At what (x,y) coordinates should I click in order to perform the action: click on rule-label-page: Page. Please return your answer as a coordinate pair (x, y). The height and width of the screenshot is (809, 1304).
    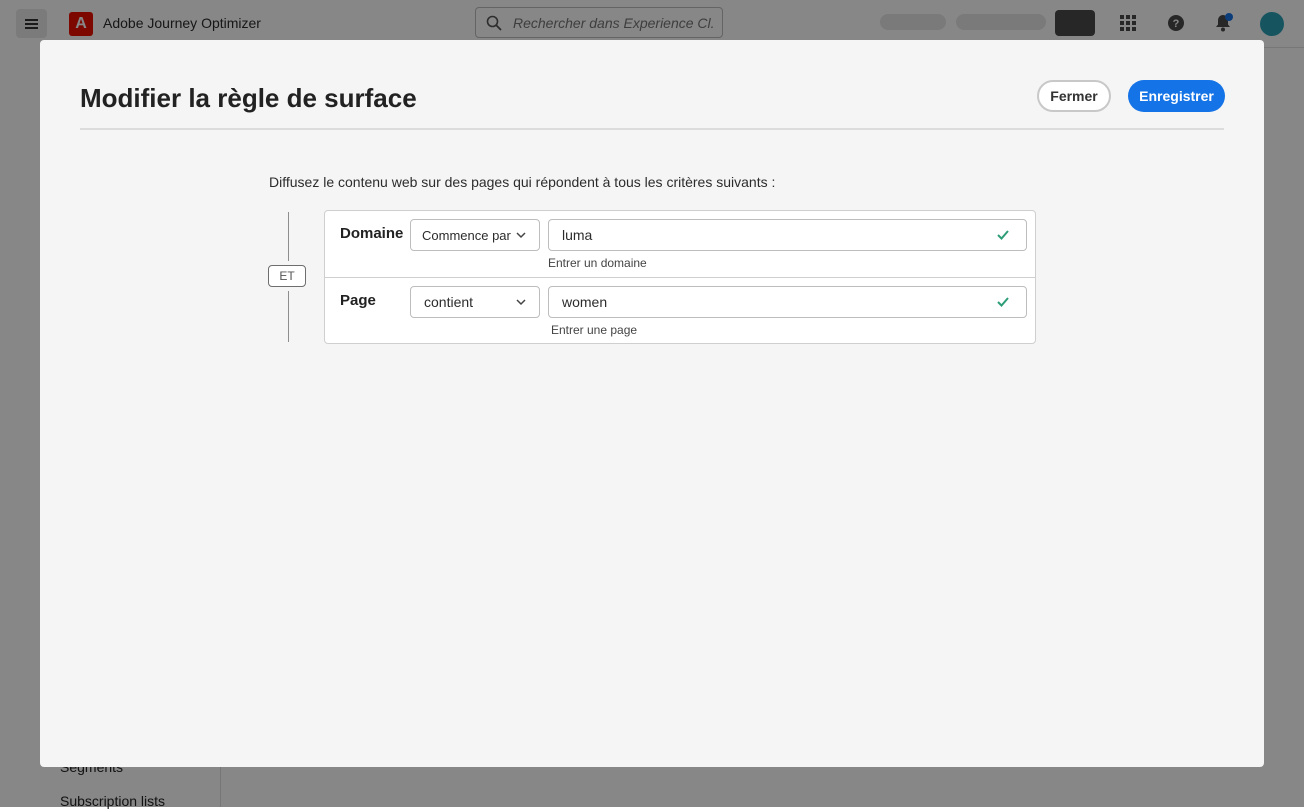
    Looking at the image, I should click on (358, 300).